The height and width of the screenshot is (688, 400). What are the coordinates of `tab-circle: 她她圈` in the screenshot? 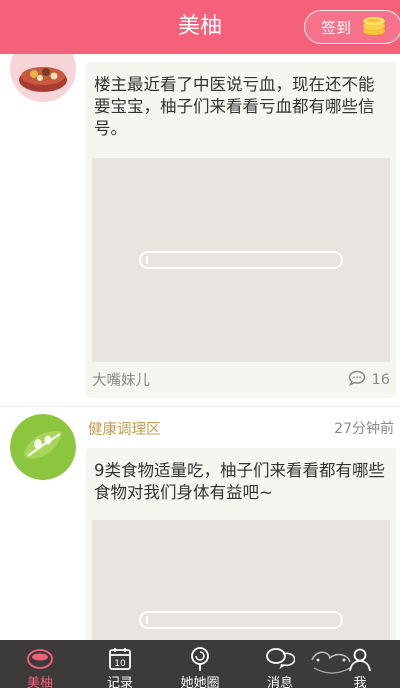 It's located at (200, 664).